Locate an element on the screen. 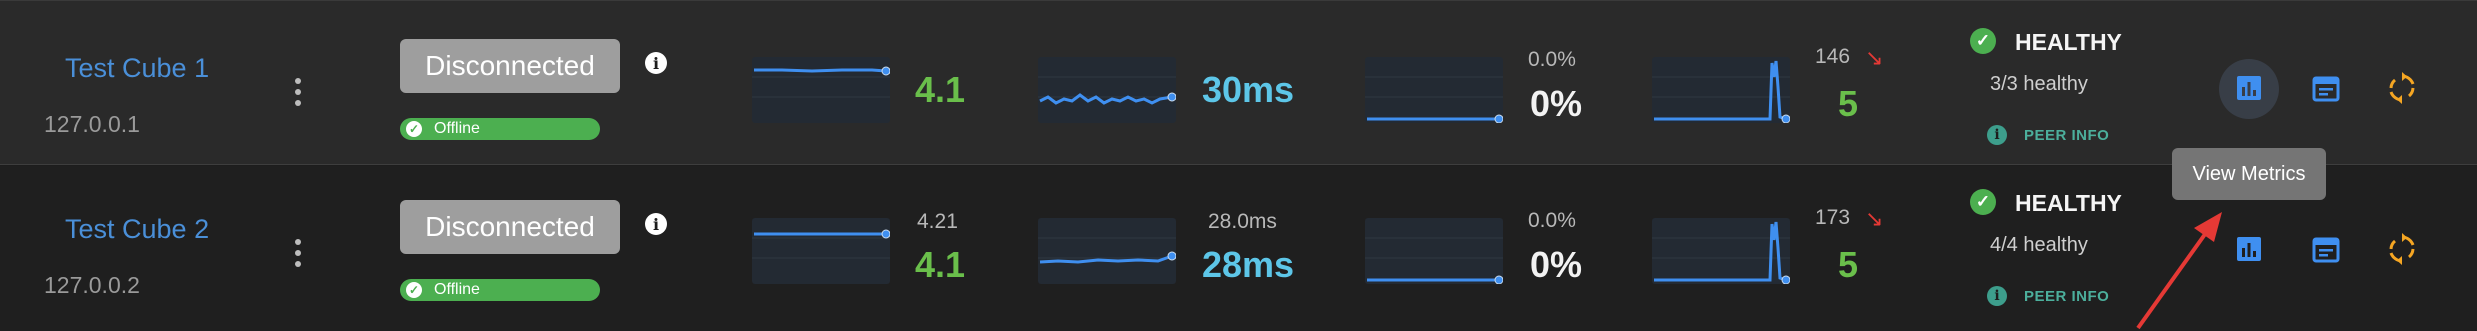  metric2-value: 28ms is located at coordinates (1248, 264).